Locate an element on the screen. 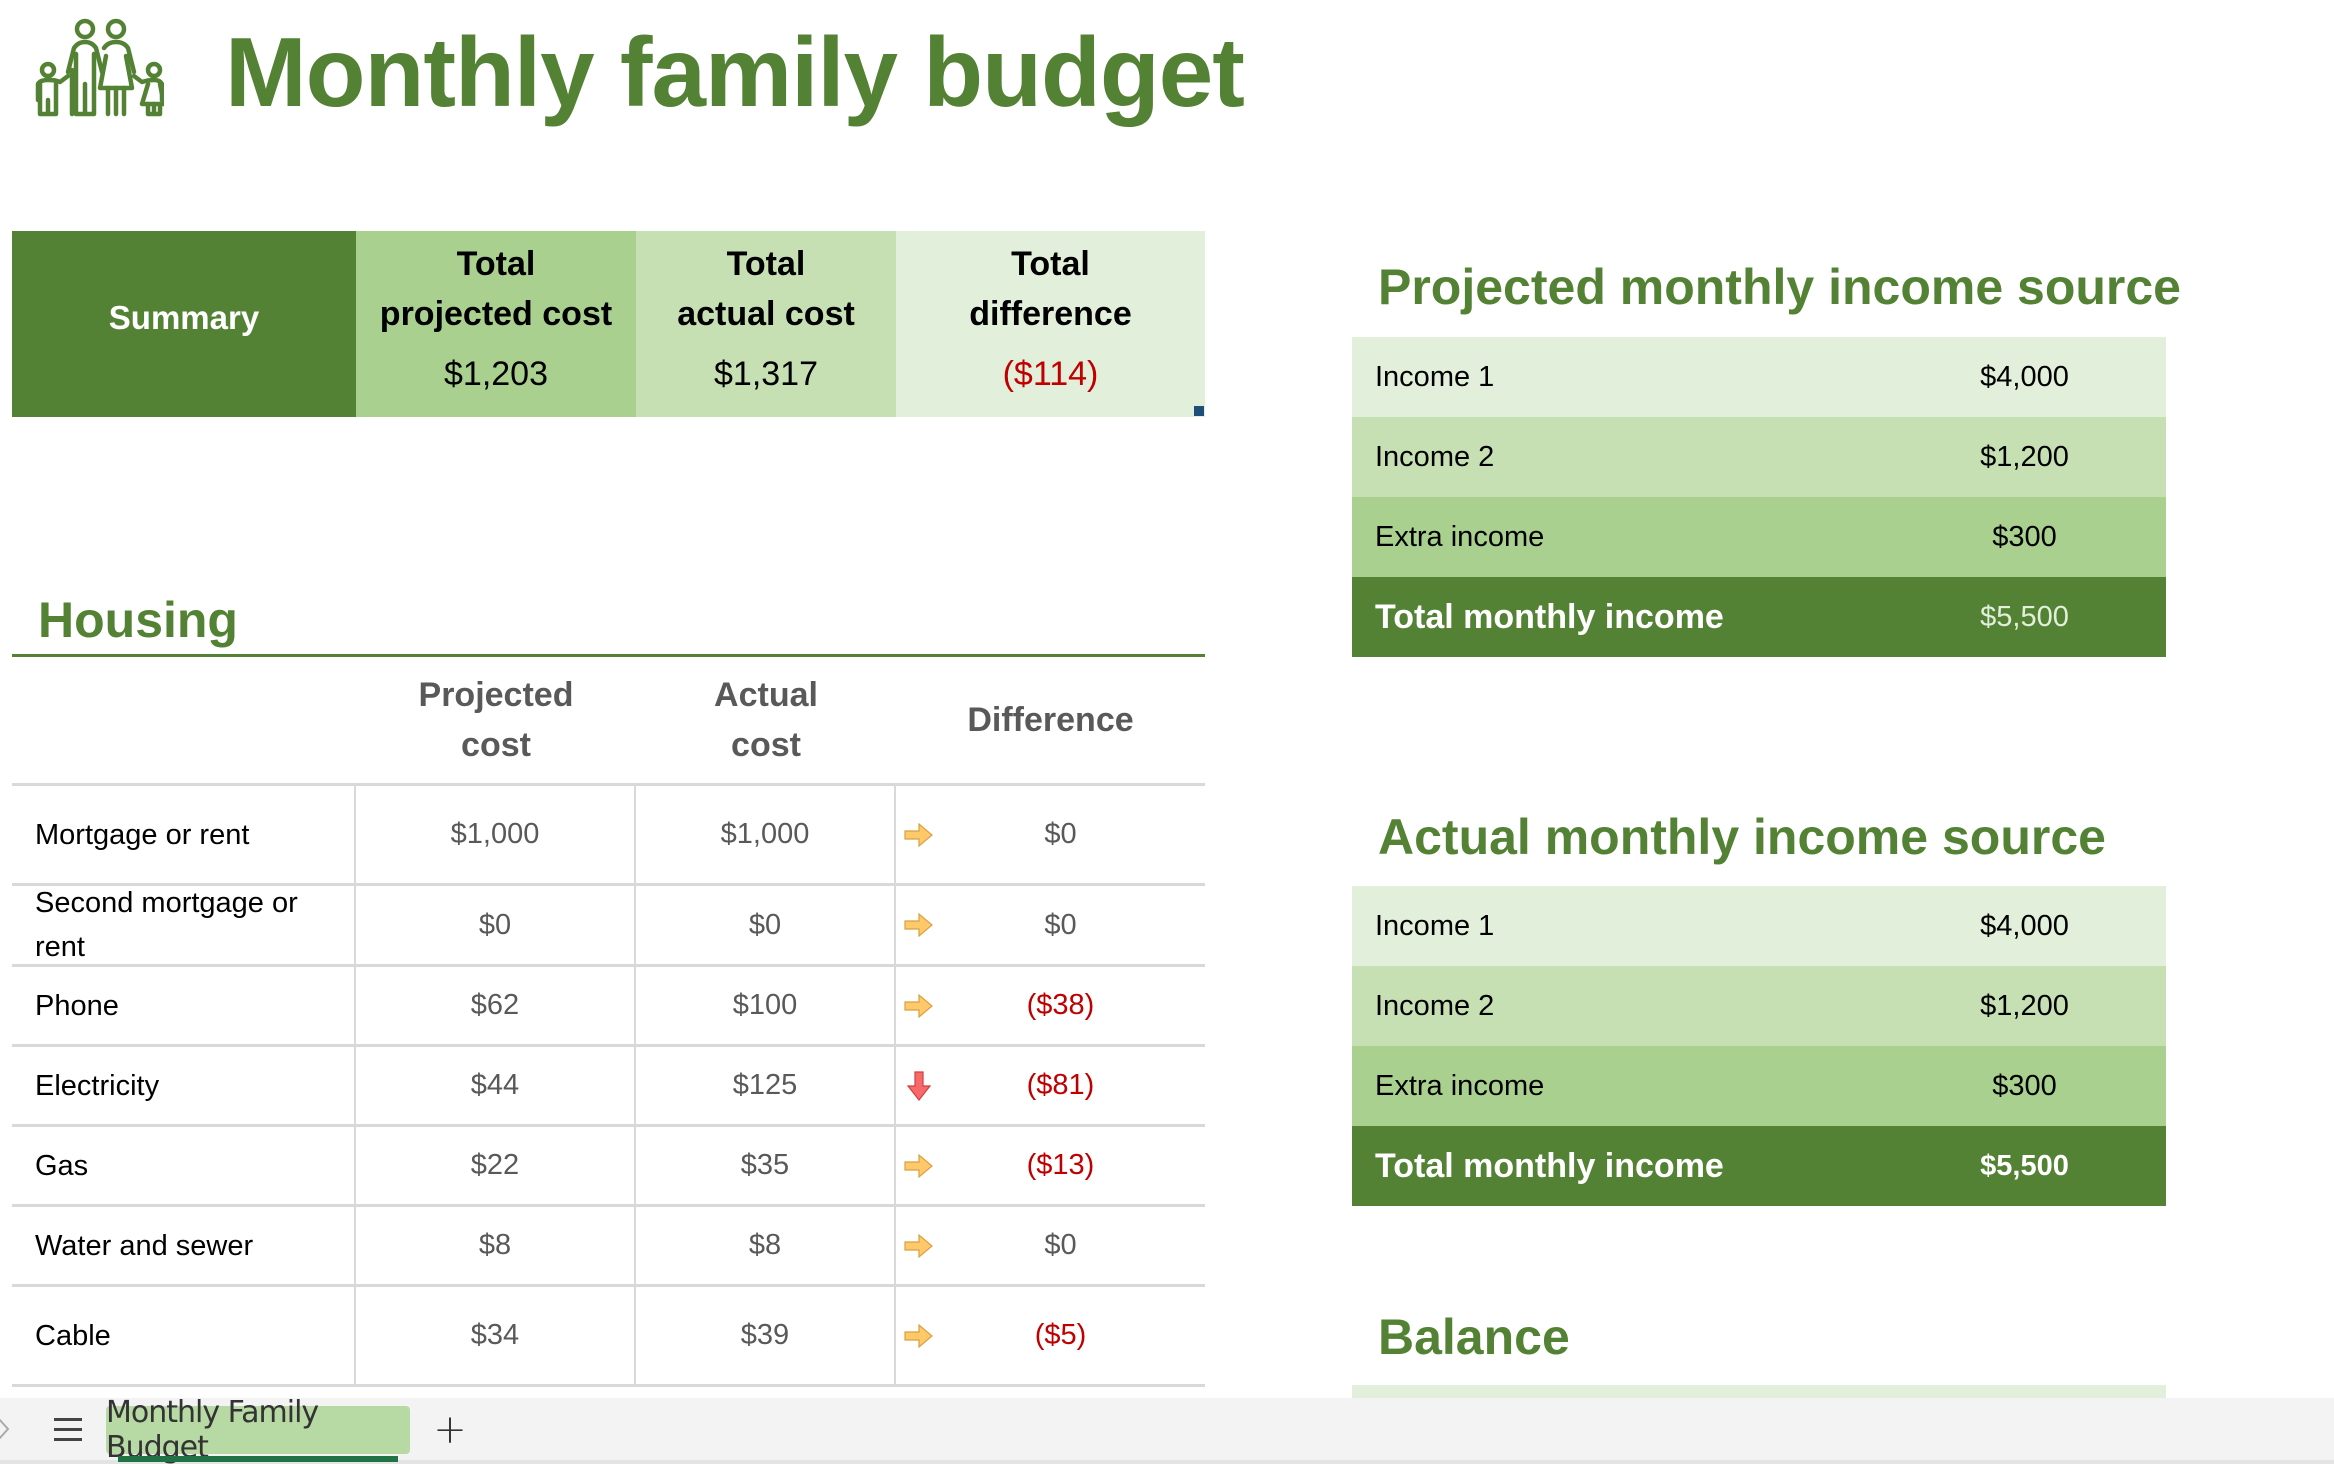 This screenshot has width=2334, height=1464. cell-projected: $1,000 is located at coordinates (496, 834).